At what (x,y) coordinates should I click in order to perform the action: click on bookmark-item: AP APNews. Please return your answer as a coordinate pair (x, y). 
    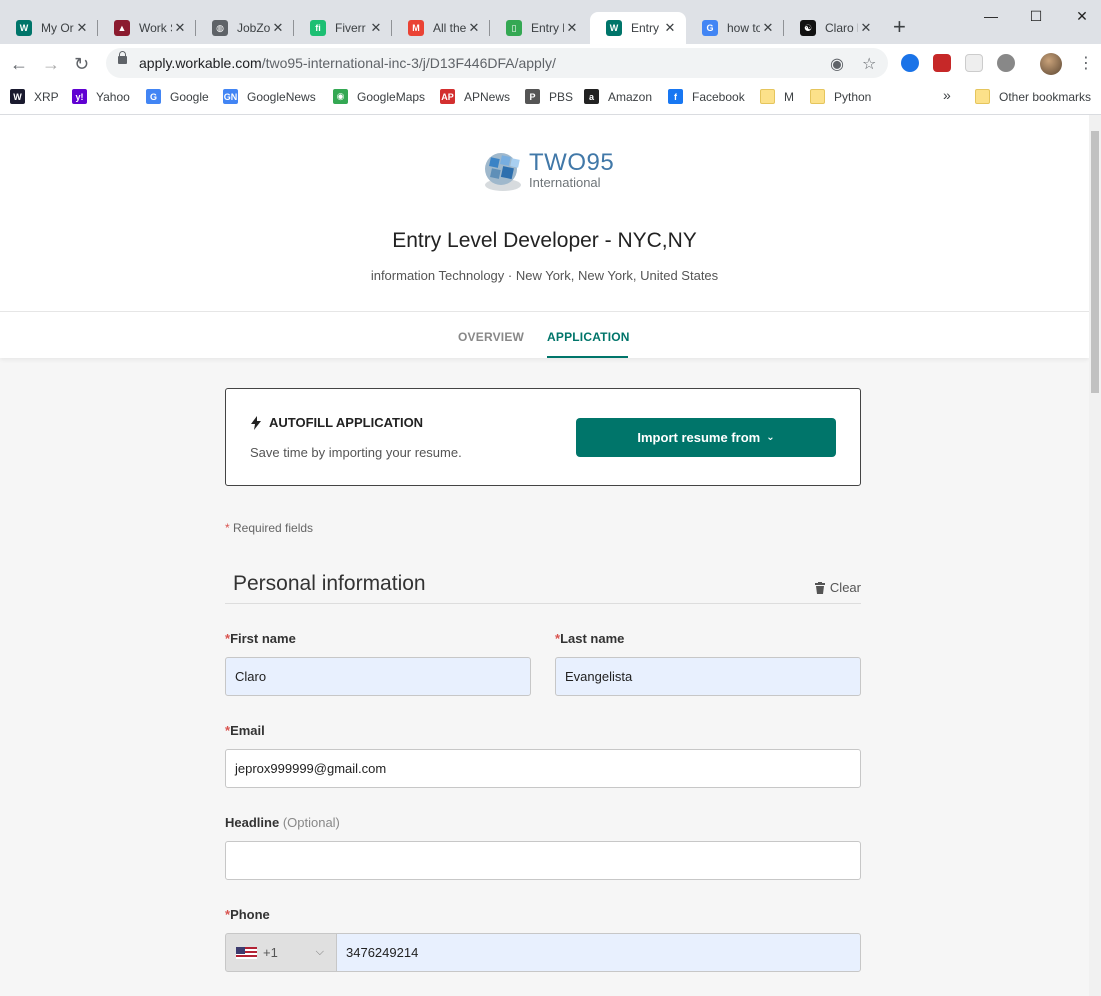
    Looking at the image, I should click on (475, 96).